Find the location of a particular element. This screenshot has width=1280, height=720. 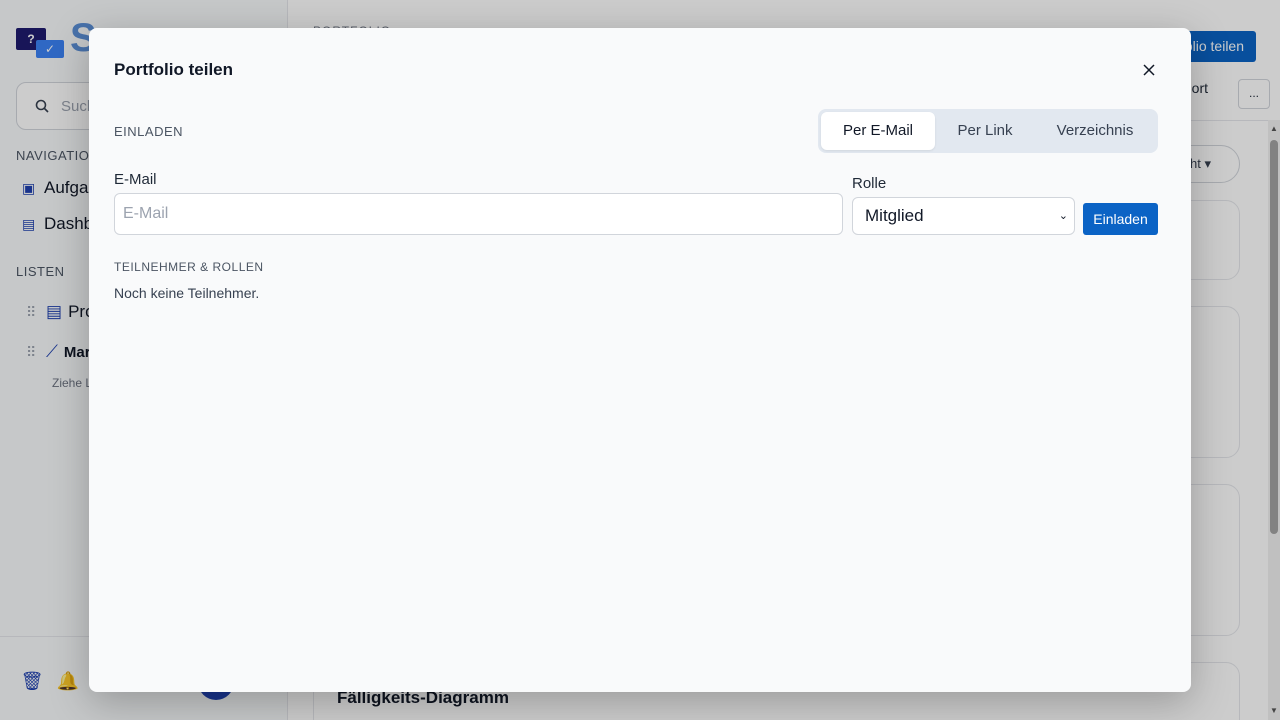

tab-per-email: Per E-Mail is located at coordinates (878, 131).